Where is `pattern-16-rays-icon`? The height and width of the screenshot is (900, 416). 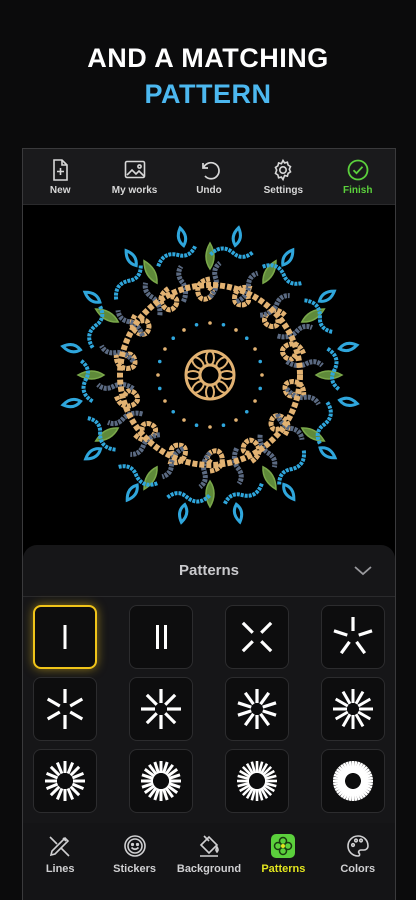 pattern-16-rays-icon is located at coordinates (65, 781).